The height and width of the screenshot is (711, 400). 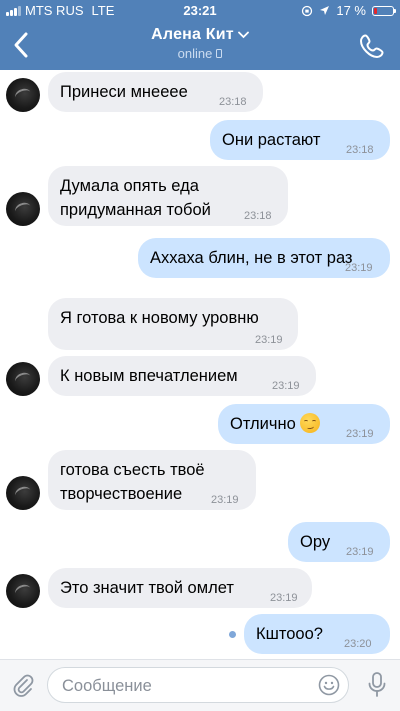 I want to click on message-text: Принеси мнеееe, so click(x=124, y=92).